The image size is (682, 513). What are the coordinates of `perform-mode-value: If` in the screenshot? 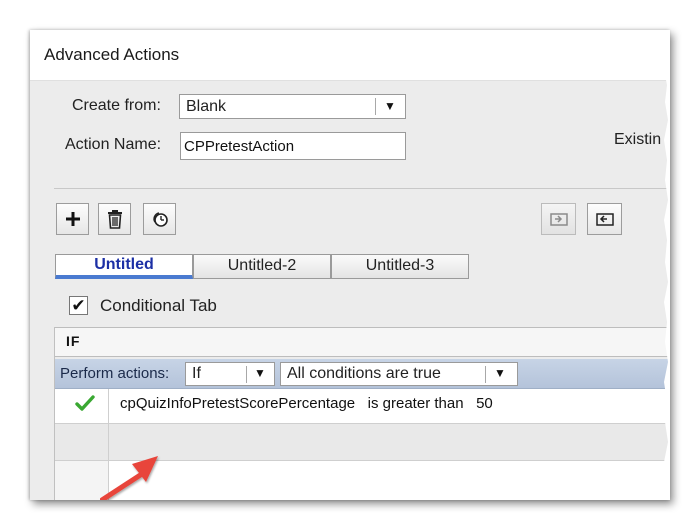 It's located at (196, 373).